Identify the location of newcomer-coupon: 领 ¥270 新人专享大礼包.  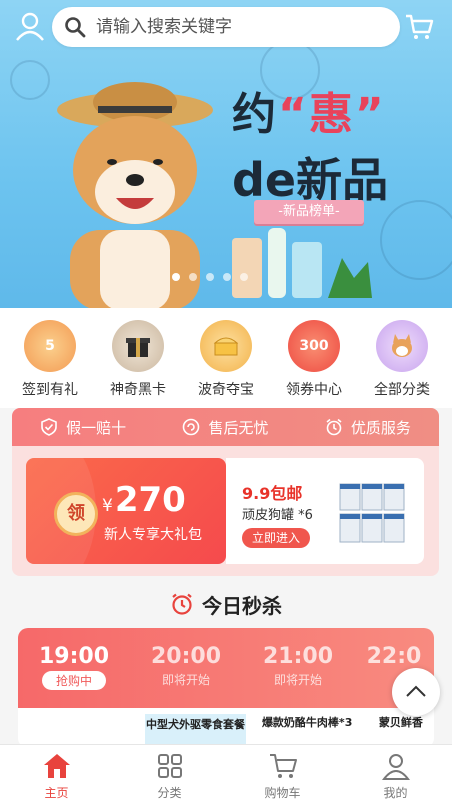
(126, 511).